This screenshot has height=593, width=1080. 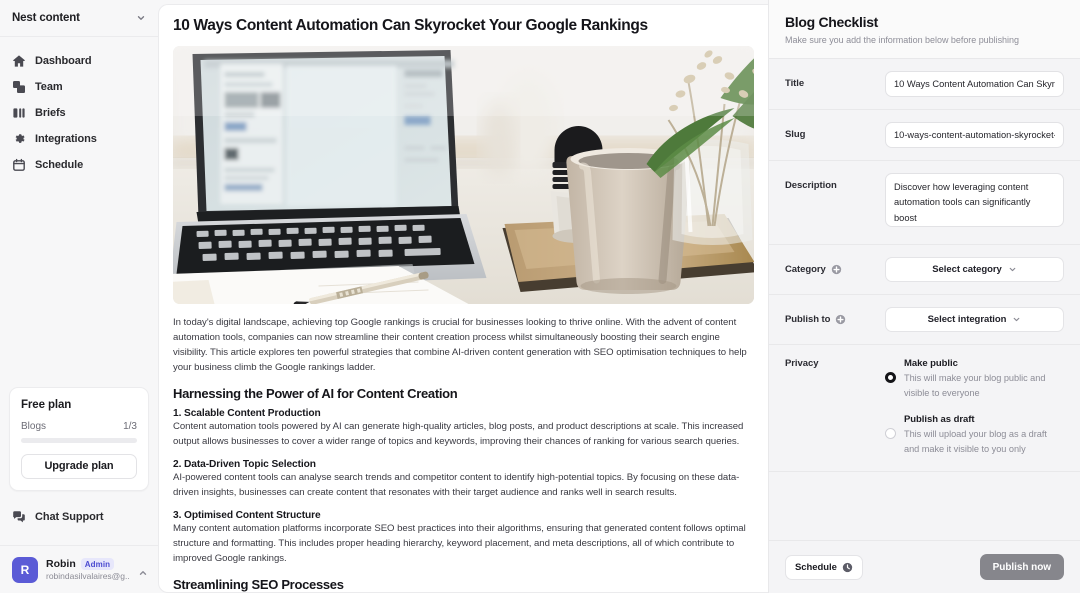 I want to click on chevron-up-icon, so click(x=143, y=570).